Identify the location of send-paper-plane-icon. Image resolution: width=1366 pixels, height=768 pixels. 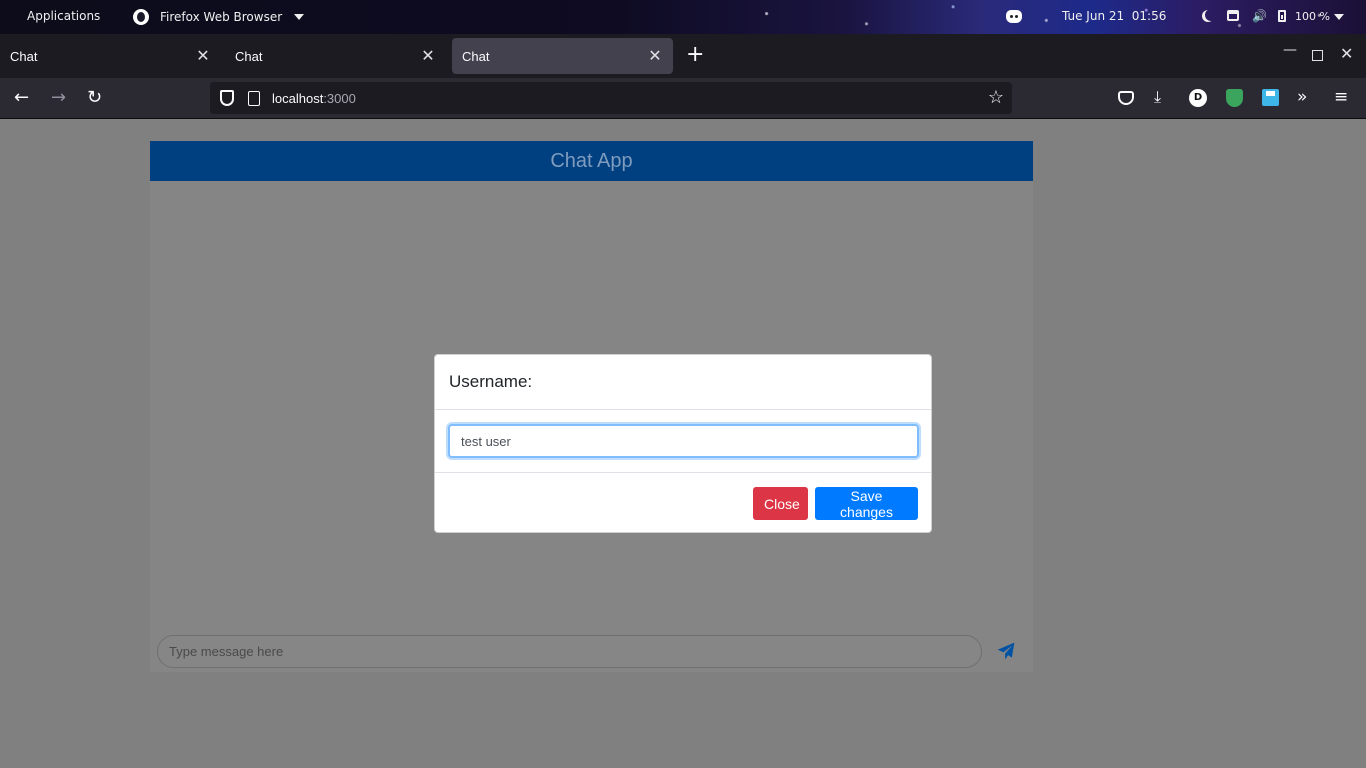
(1006, 651).